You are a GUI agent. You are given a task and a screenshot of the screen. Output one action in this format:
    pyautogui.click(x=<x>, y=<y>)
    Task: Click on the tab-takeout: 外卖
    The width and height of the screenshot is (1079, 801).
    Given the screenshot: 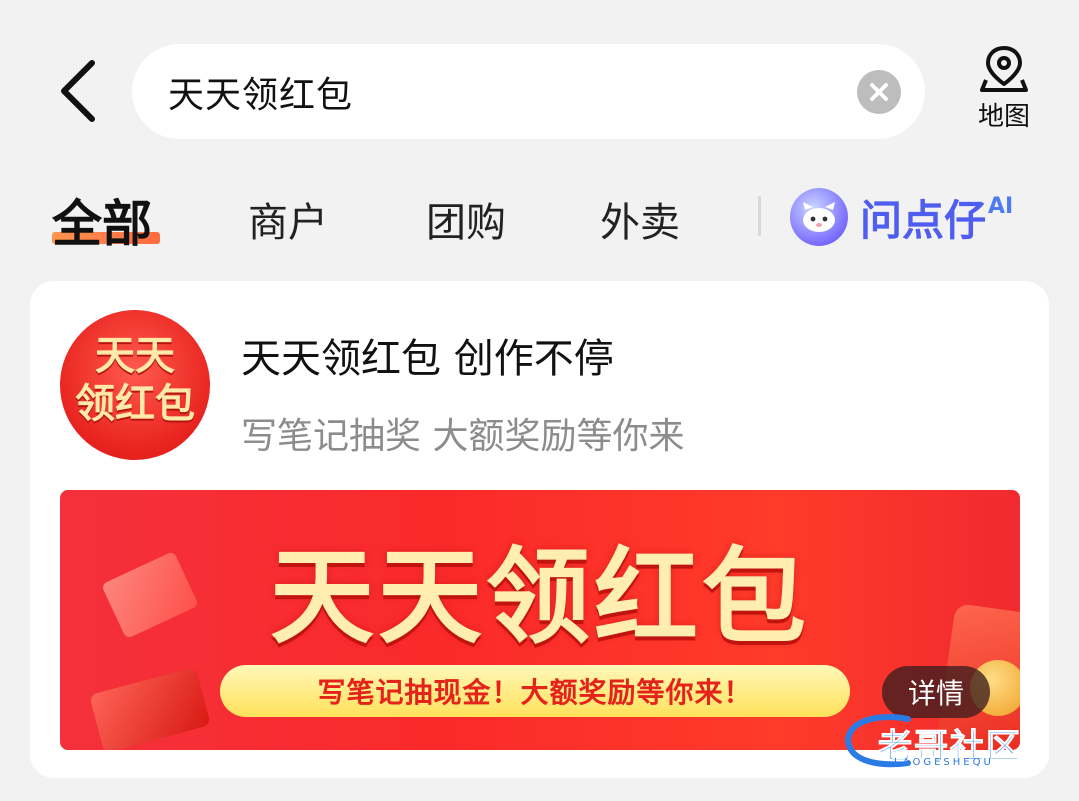 What is the action you would take?
    pyautogui.click(x=640, y=219)
    